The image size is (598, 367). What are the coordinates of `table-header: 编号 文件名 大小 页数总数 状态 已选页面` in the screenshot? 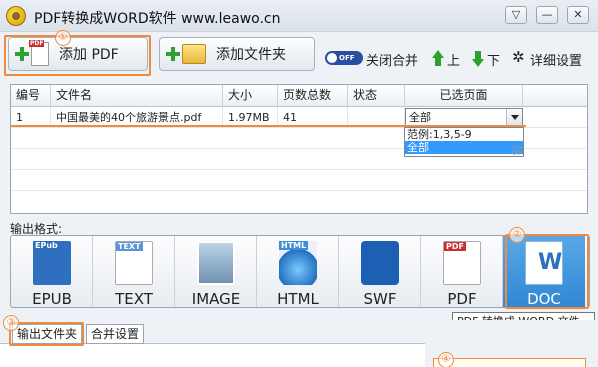 It's located at (299, 96).